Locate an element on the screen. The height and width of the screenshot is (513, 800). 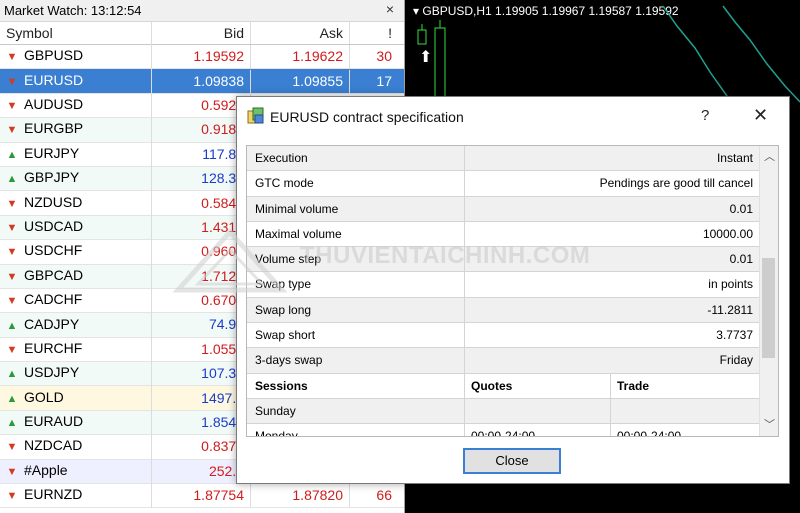
chevron-down-icon: ﹀ is located at coordinates (769, 424).